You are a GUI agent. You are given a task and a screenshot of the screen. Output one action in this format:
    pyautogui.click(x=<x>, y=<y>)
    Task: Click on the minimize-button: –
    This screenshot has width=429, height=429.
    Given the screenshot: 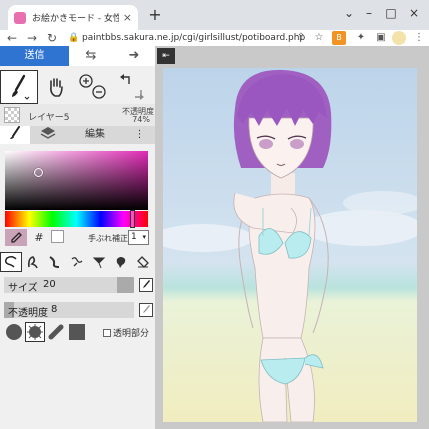 What is the action you would take?
    pyautogui.click(x=369, y=13)
    